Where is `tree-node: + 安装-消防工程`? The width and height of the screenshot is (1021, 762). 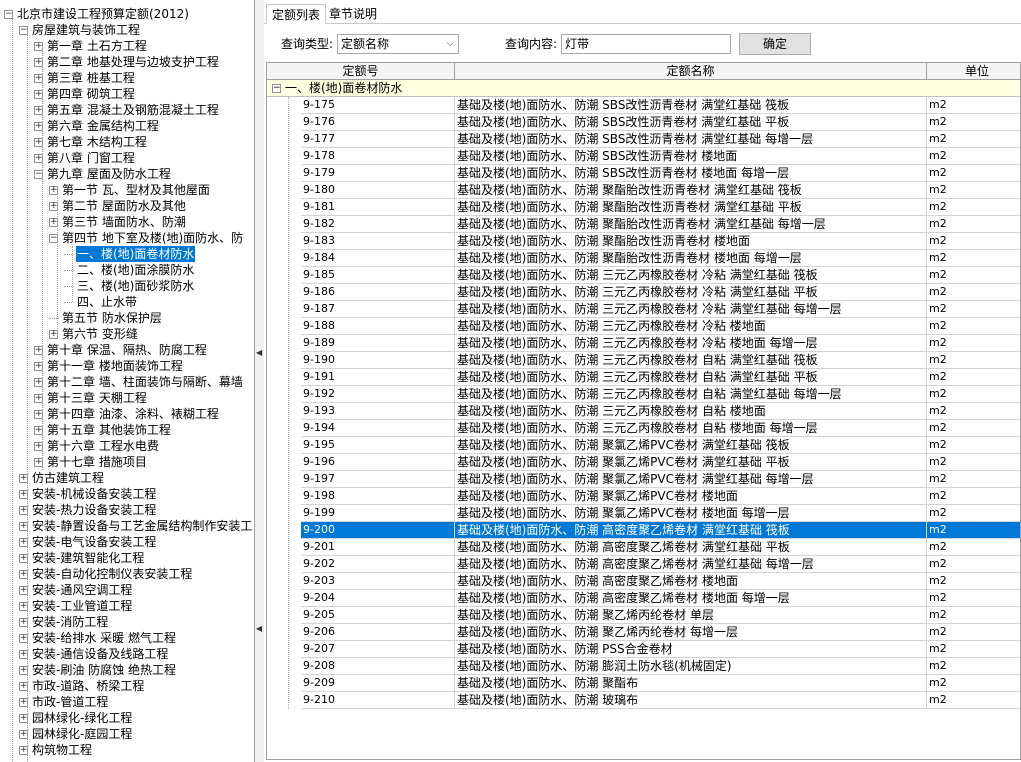 tree-node: + 安装-消防工程 is located at coordinates (127, 622).